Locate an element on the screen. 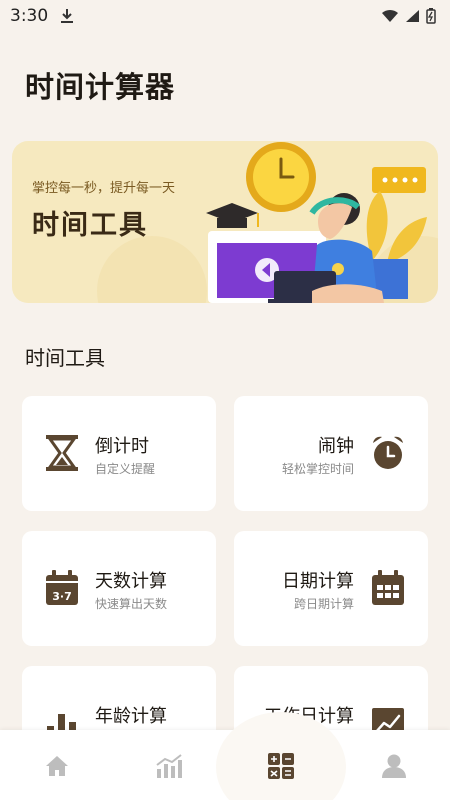 Image resolution: width=450 pixels, height=800 pixels. date-calc-card: 日期计算 跨日期计算 is located at coordinates (331, 588).